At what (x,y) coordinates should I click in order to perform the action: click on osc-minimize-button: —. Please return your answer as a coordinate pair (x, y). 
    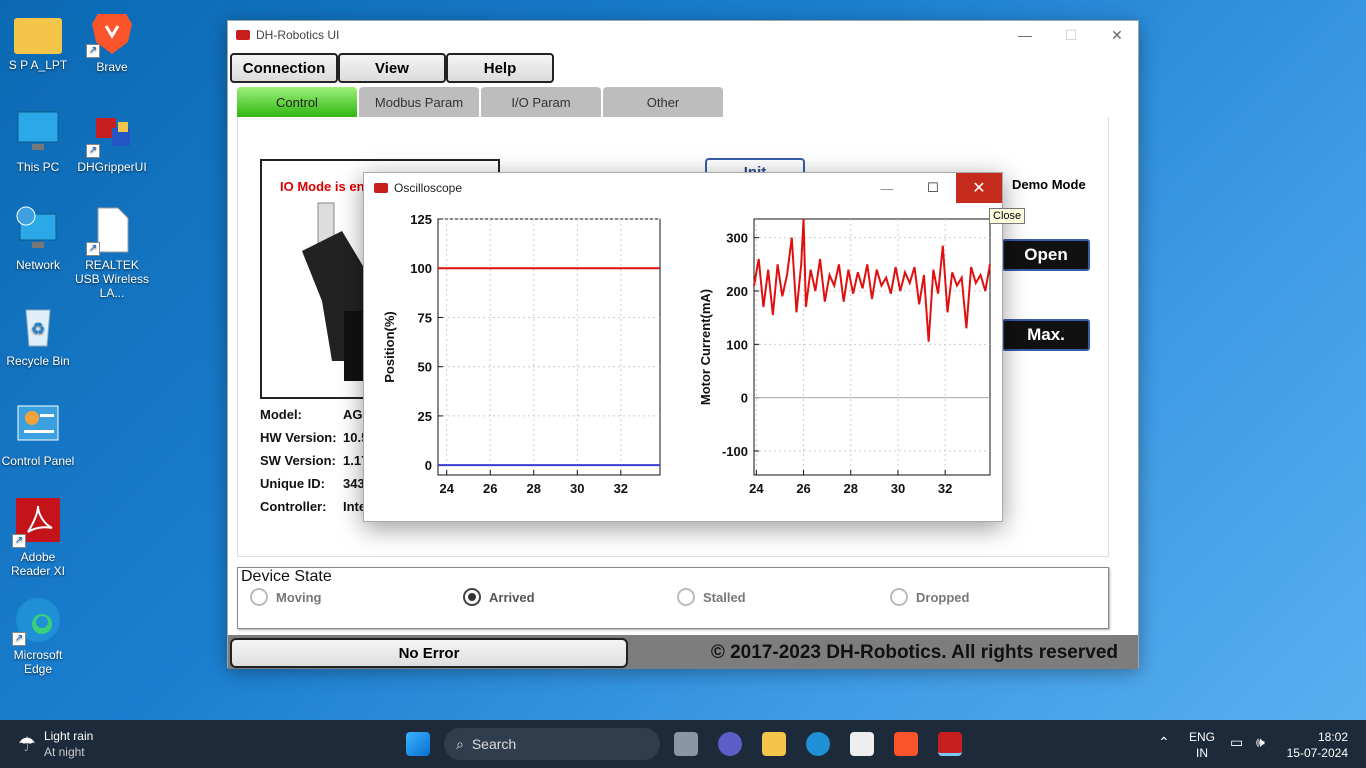
    Looking at the image, I should click on (887, 188).